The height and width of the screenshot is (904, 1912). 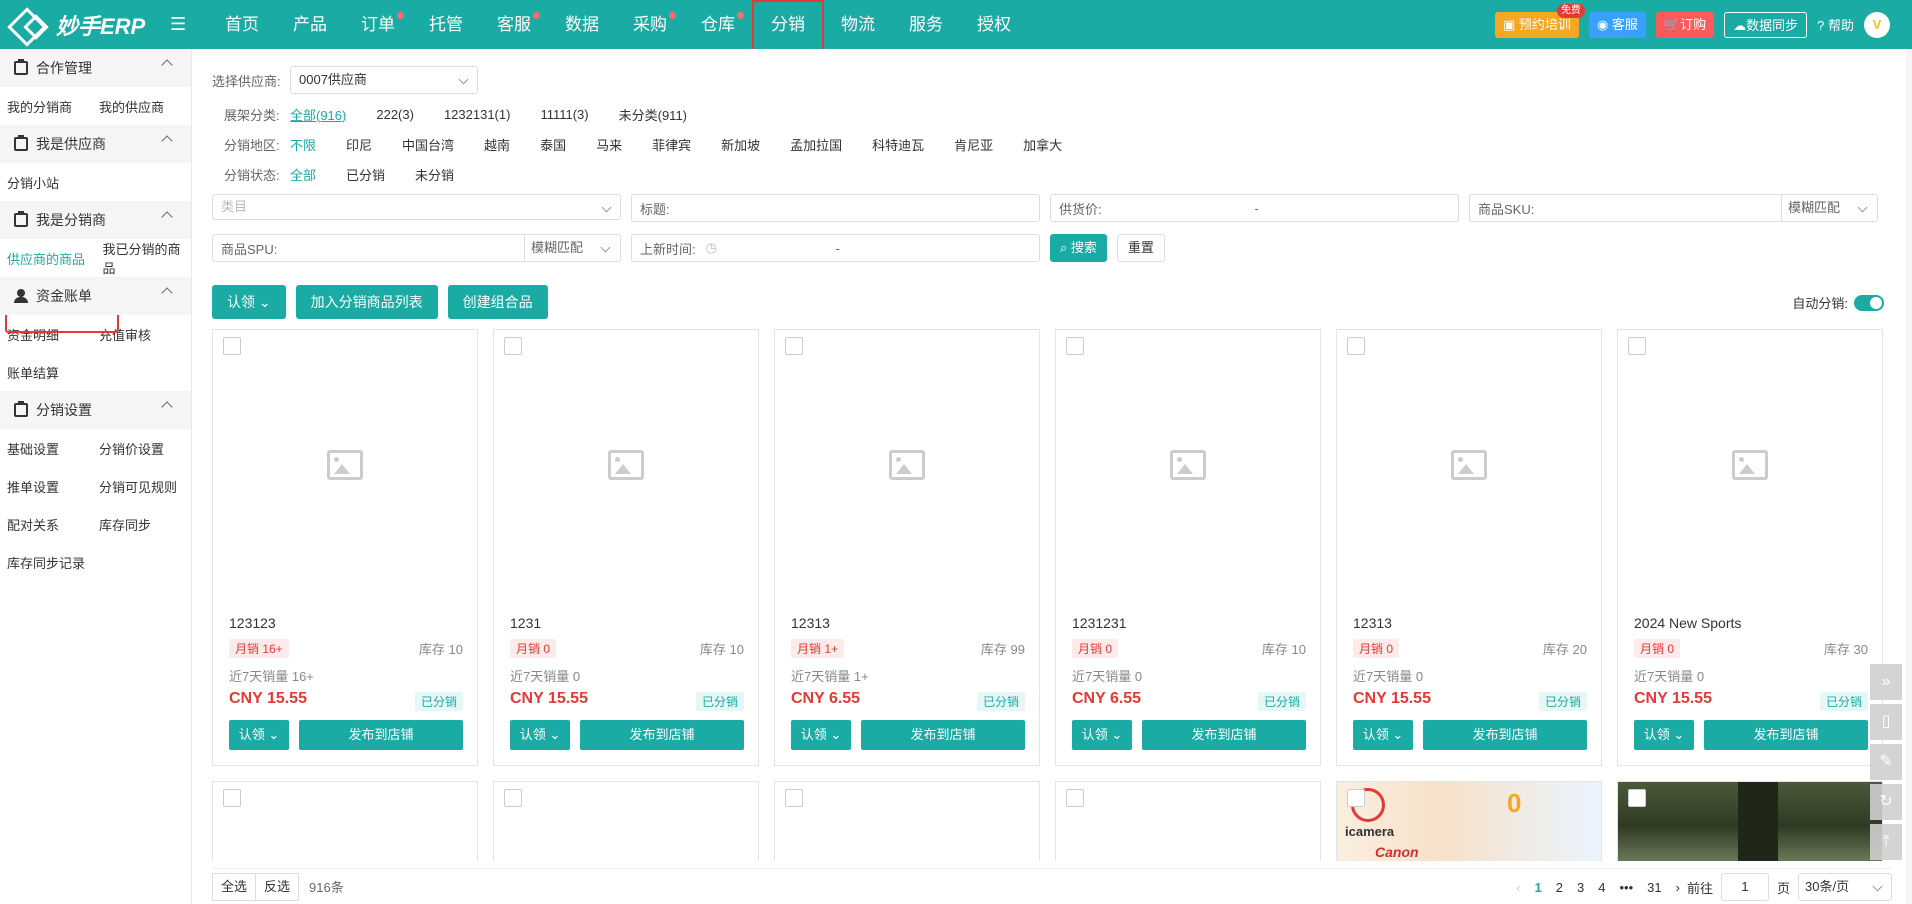 What do you see at coordinates (1886, 682) in the screenshot?
I see `expand-icon: »` at bounding box center [1886, 682].